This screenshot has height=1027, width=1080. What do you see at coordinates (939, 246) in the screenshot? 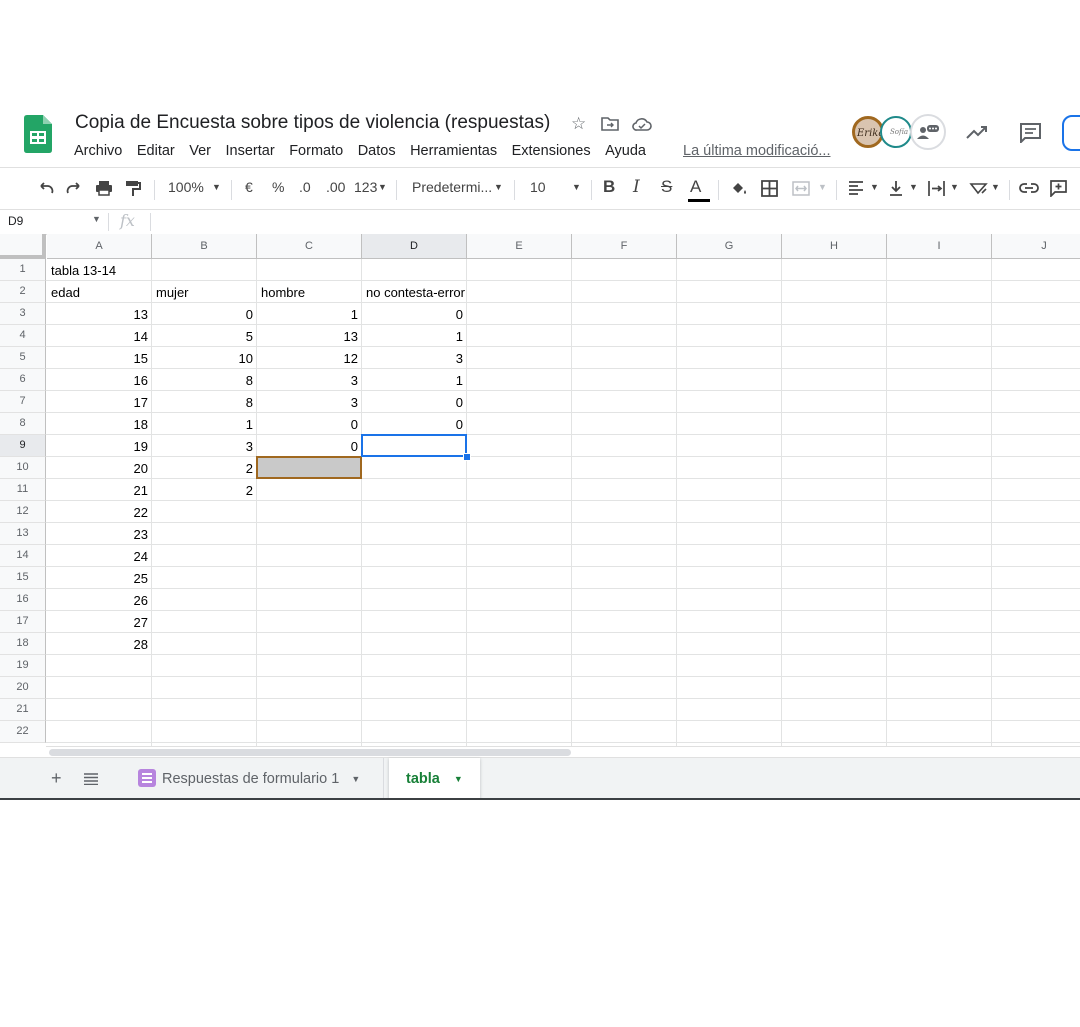
I see `column-header-i: I` at bounding box center [939, 246].